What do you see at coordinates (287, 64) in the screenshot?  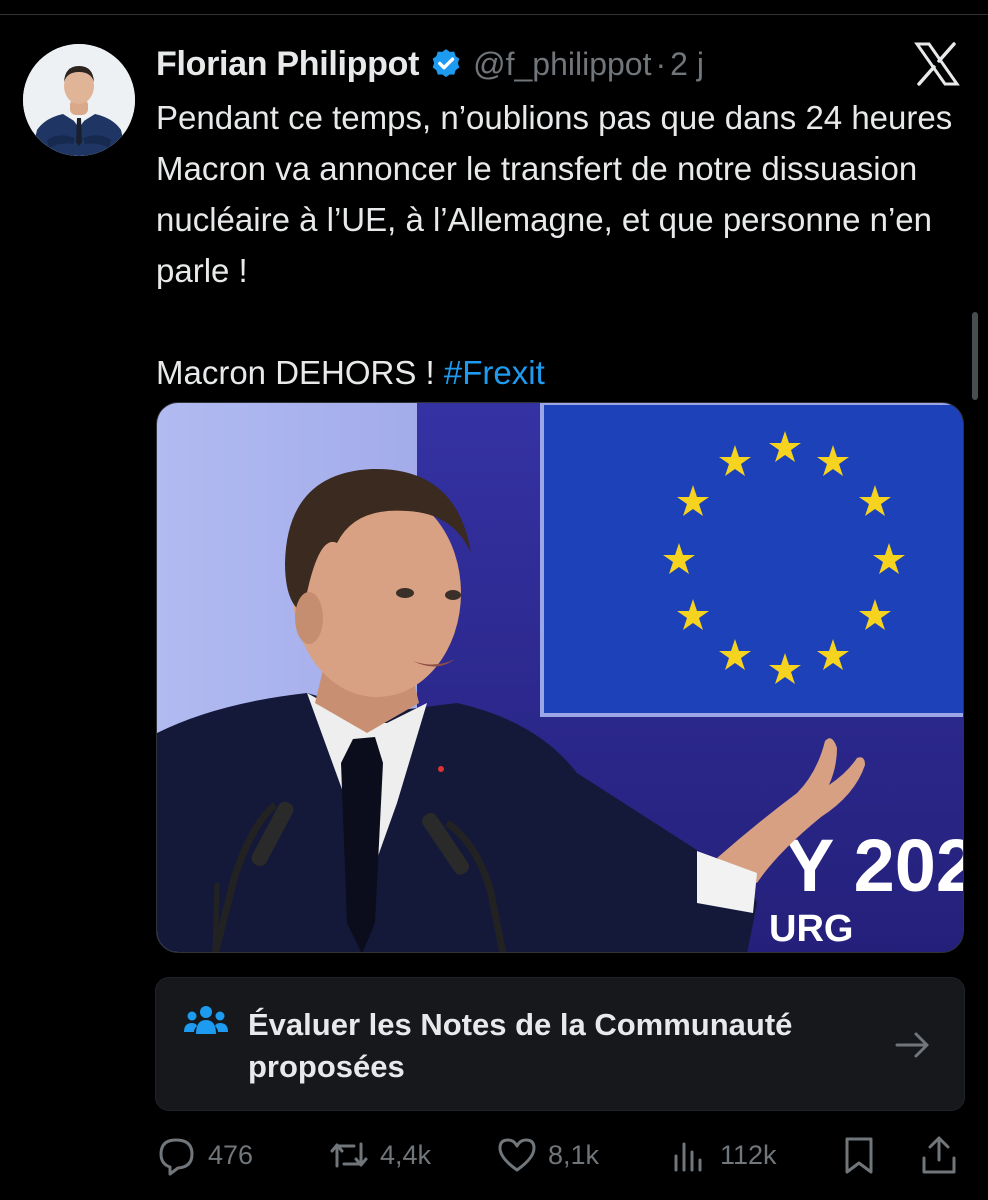 I see `author-display-name: Florian Philippot` at bounding box center [287, 64].